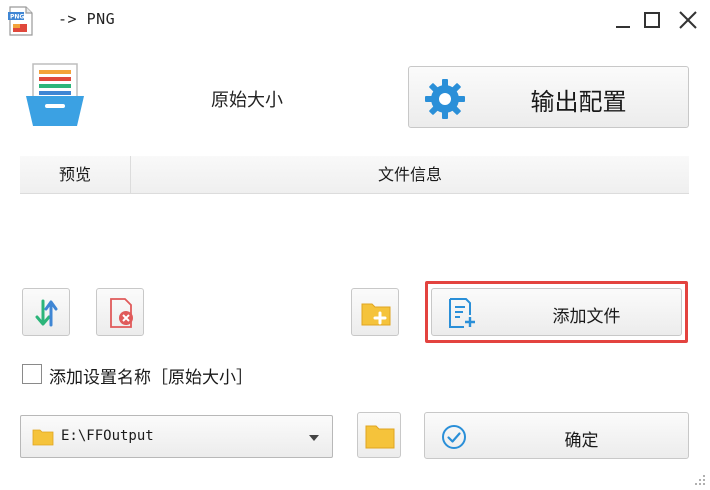 The height and width of the screenshot is (490, 710). I want to click on remove-file-icon, so click(121, 313).